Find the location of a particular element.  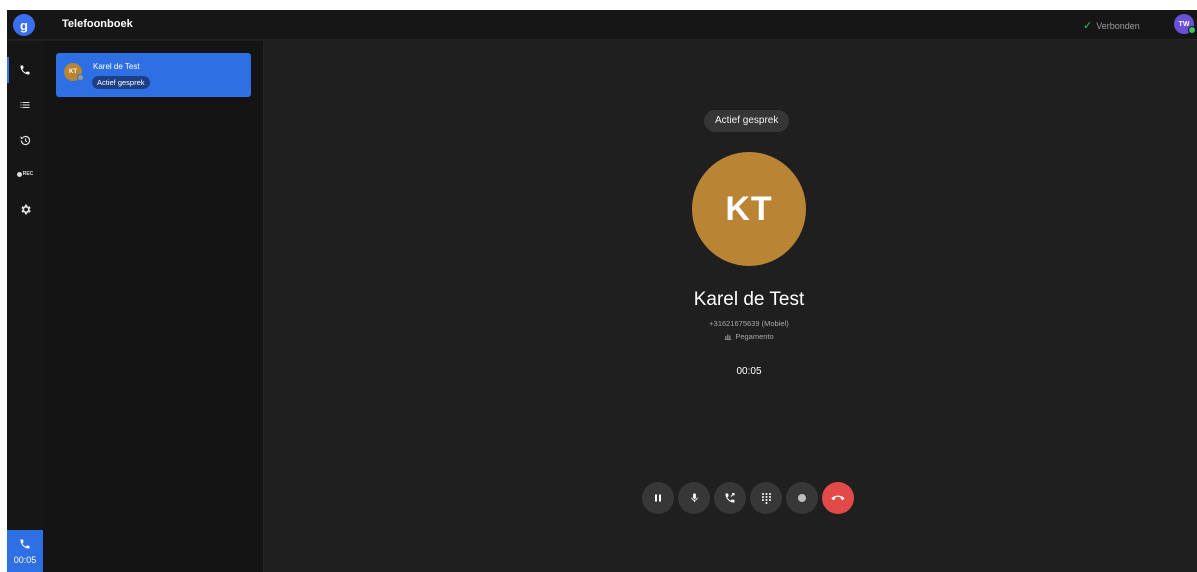

nav-list is located at coordinates (25, 105).